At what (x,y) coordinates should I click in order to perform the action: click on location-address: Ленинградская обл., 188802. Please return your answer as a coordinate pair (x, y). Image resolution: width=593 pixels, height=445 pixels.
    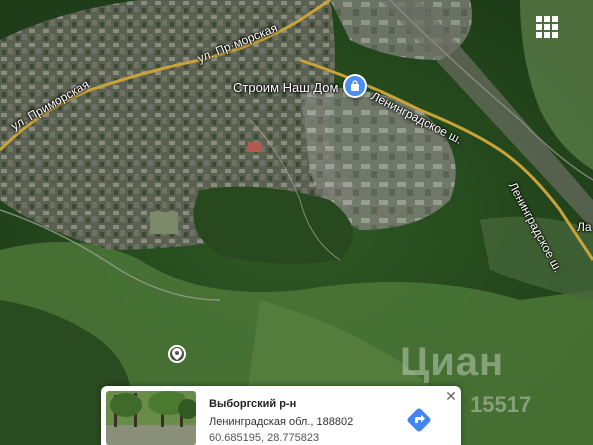
    Looking at the image, I should click on (281, 422).